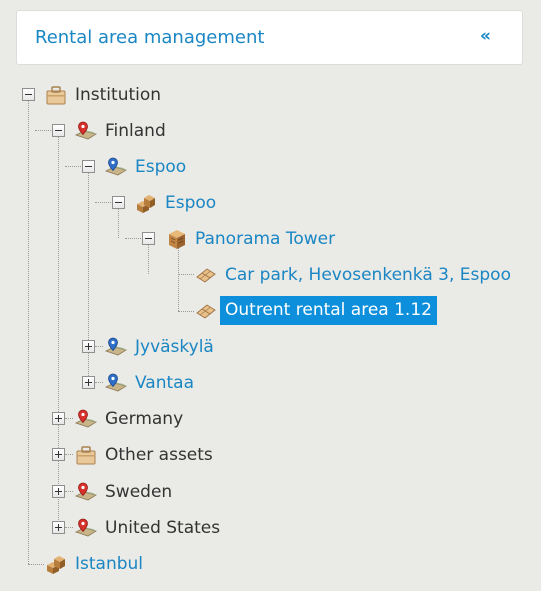 Image resolution: width=541 pixels, height=591 pixels. What do you see at coordinates (109, 564) in the screenshot?
I see `tree-node-istanbul: Istanbul` at bounding box center [109, 564].